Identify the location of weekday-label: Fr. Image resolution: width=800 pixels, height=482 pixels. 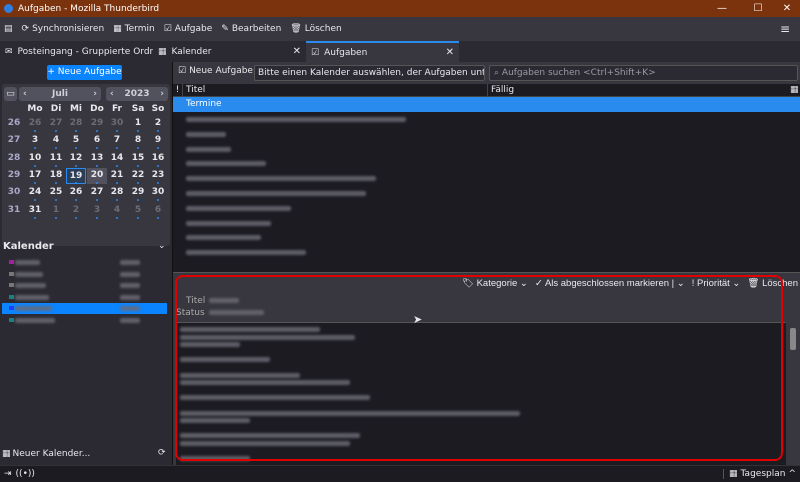
(116, 109).